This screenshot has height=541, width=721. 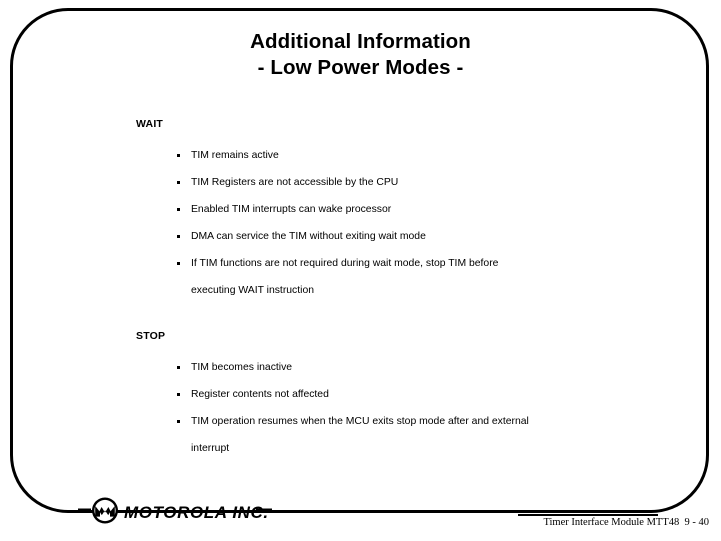 I want to click on logo-rule-right, so click(x=264, y=510).